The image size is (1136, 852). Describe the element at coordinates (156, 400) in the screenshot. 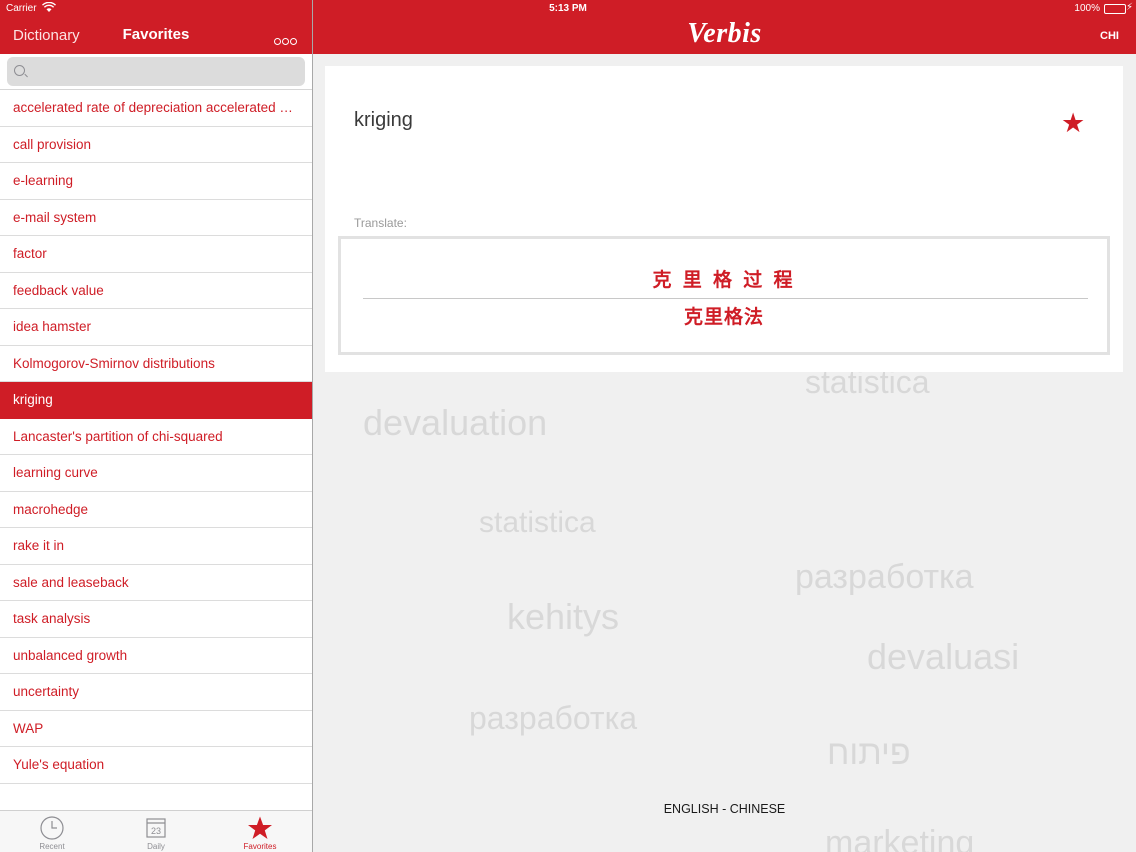

I see `favorites-list-item: kriging` at that location.